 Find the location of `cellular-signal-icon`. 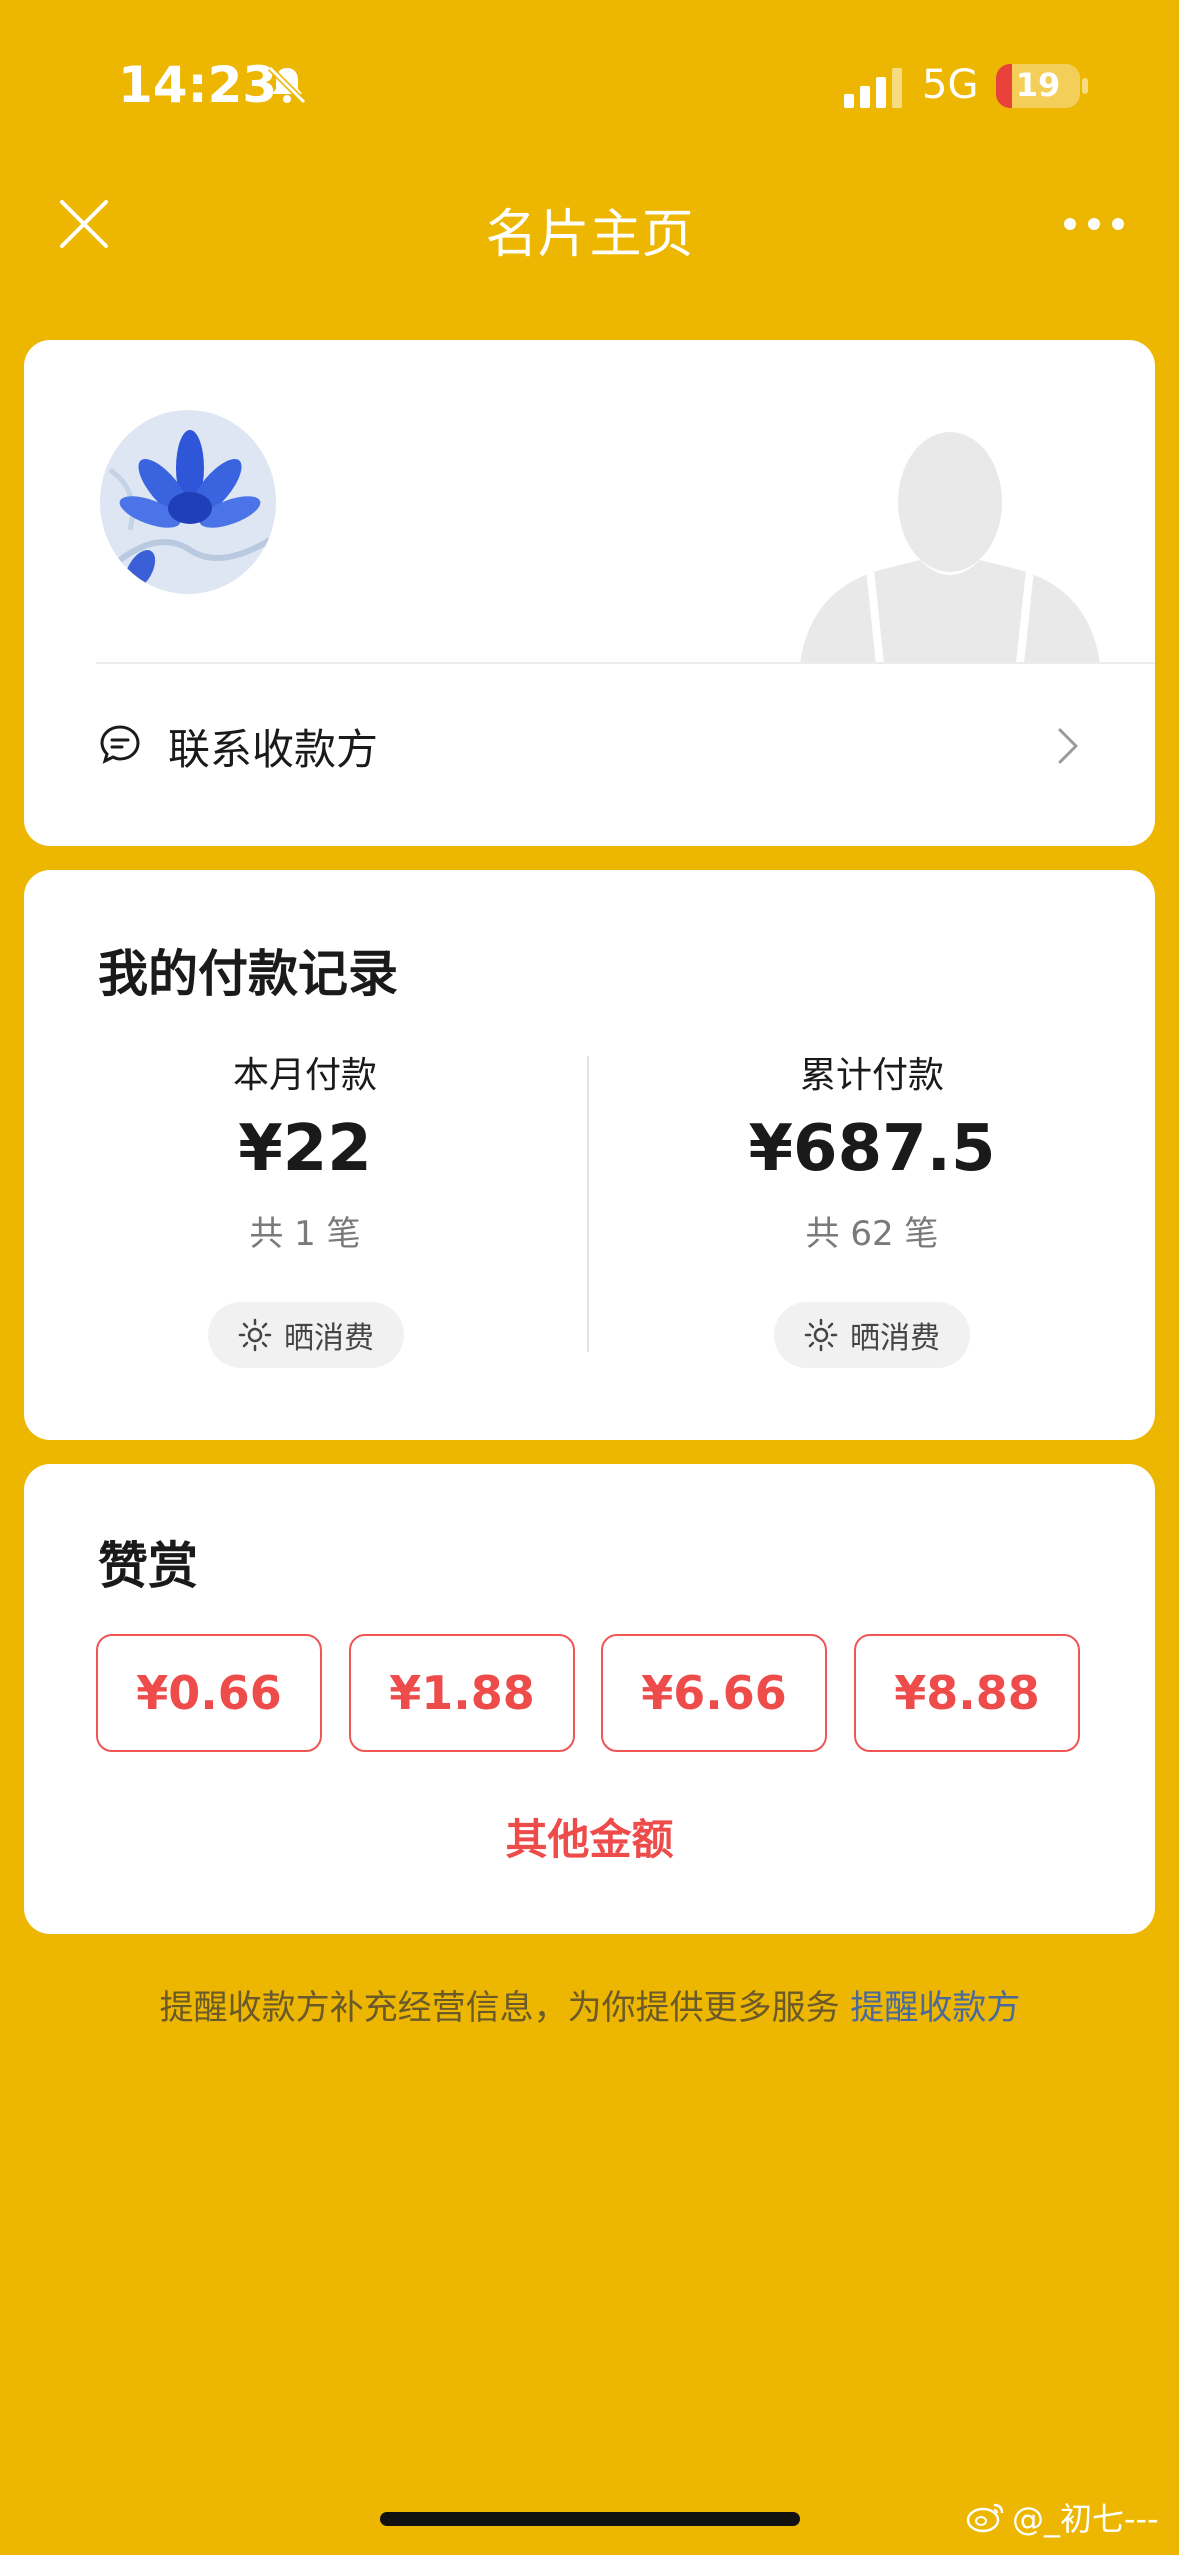

cellular-signal-icon is located at coordinates (873, 88).